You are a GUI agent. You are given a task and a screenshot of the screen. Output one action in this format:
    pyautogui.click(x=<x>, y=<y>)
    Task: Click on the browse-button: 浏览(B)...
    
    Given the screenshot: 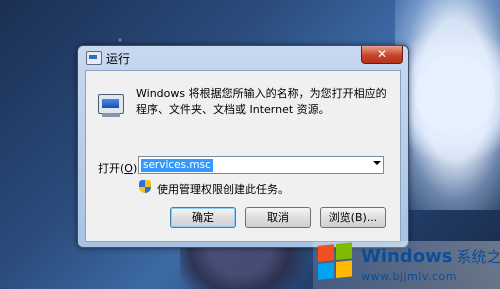 What is the action you would take?
    pyautogui.click(x=353, y=217)
    